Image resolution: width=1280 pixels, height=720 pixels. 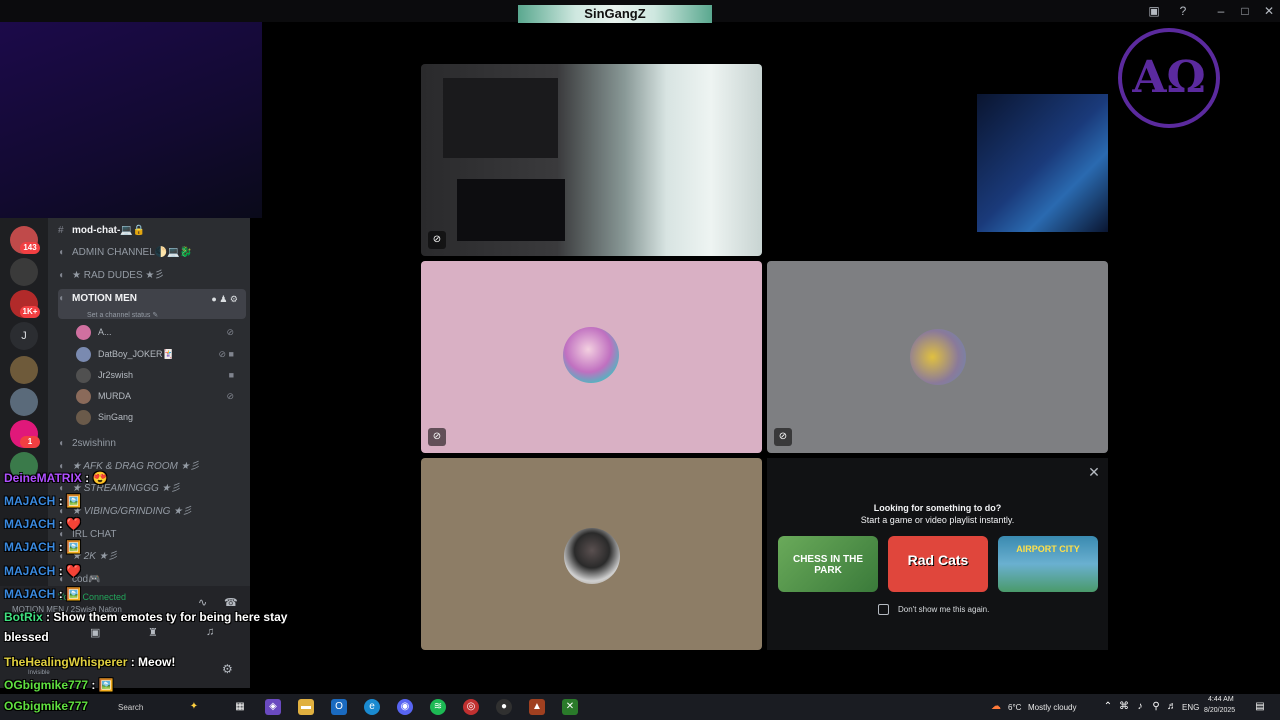 What do you see at coordinates (1221, 699) in the screenshot?
I see `clock-time: 4:44 AM` at bounding box center [1221, 699].